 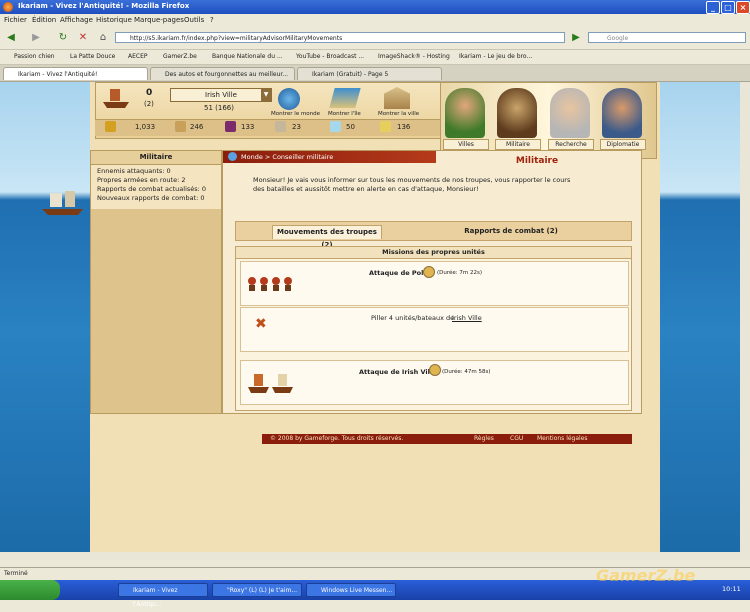 What do you see at coordinates (16, 573) in the screenshot?
I see `status-text: Terminé` at bounding box center [16, 573].